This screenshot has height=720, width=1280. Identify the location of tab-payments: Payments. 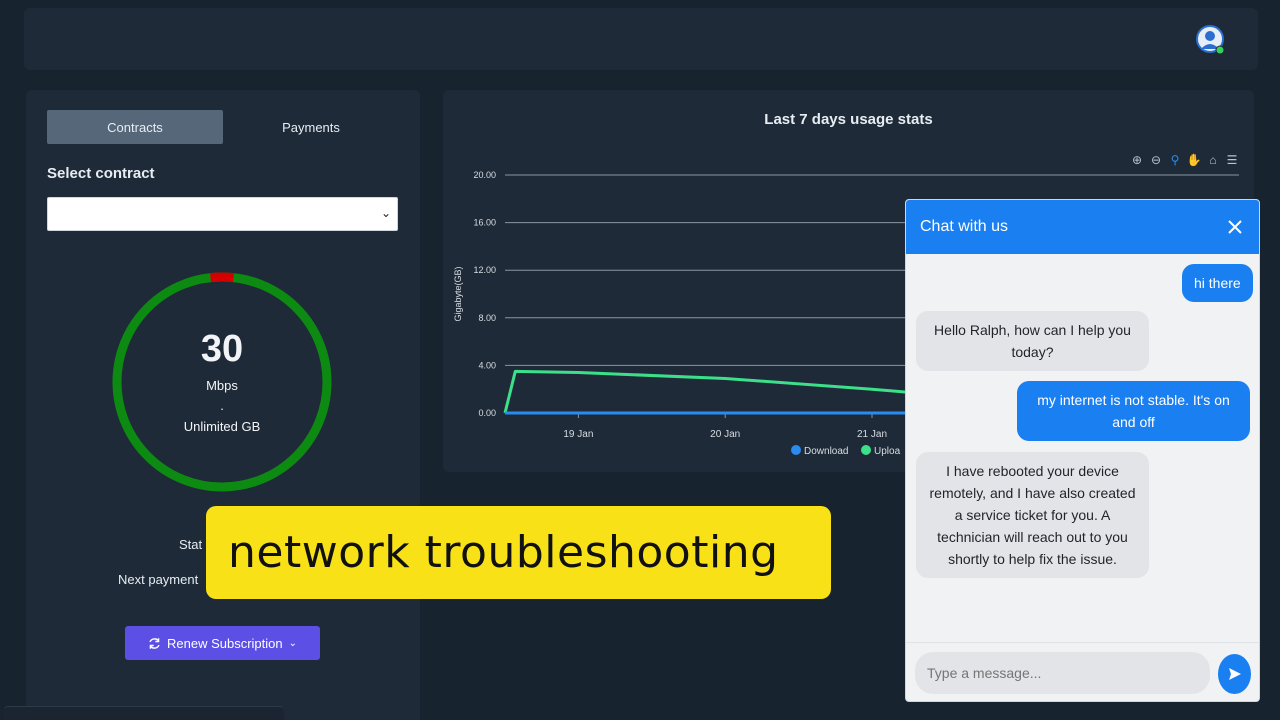
(311, 127).